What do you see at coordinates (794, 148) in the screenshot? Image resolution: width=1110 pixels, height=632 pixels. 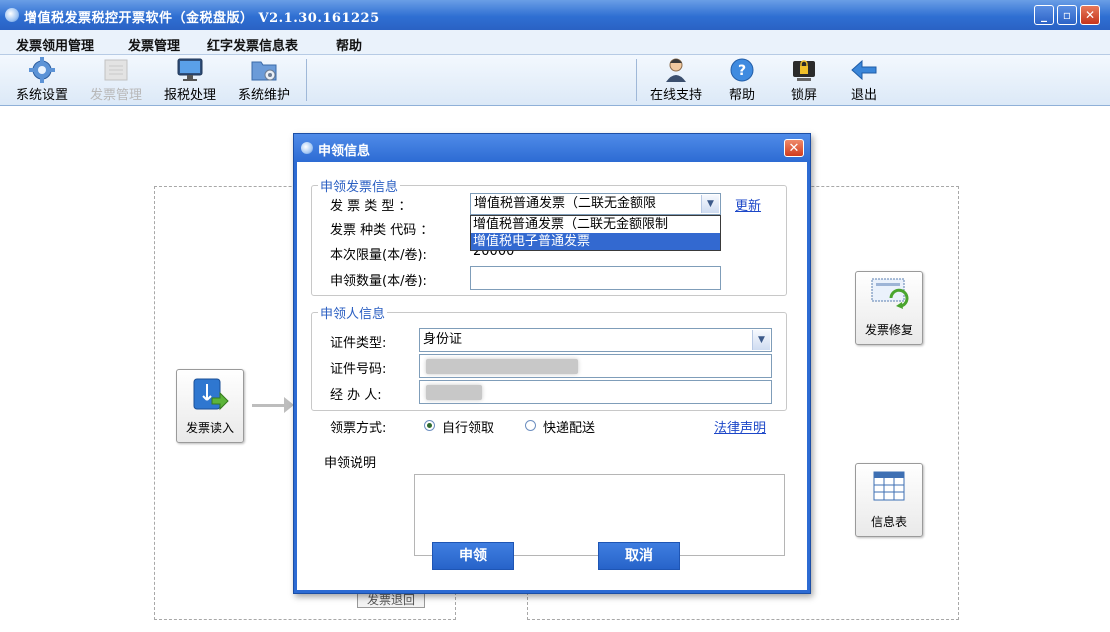 I see `dialog-close-icon: ✕` at bounding box center [794, 148].